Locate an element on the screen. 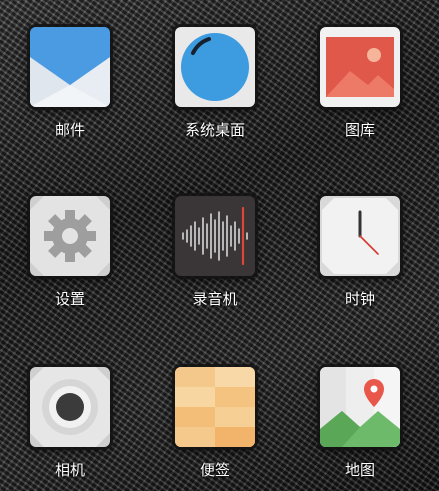  app-label: 地图 is located at coordinates (359, 470).